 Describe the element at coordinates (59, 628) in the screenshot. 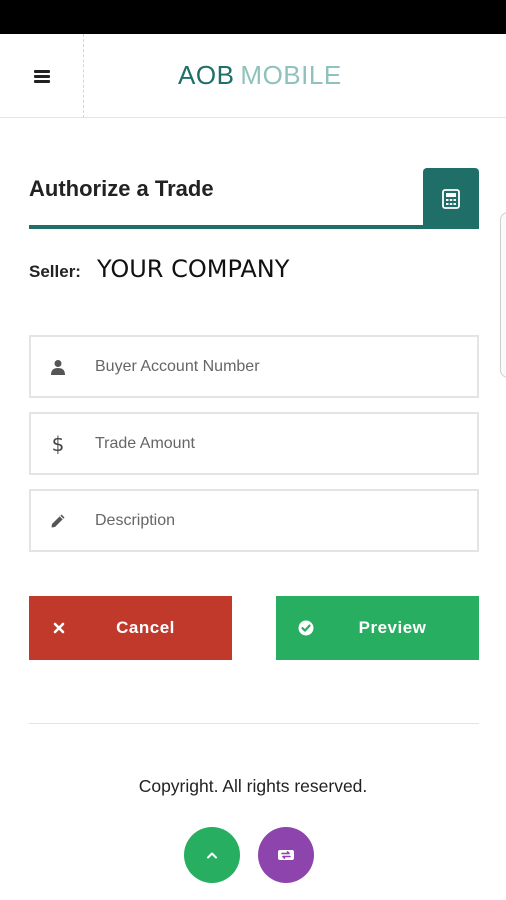

I see `close-icon` at that location.